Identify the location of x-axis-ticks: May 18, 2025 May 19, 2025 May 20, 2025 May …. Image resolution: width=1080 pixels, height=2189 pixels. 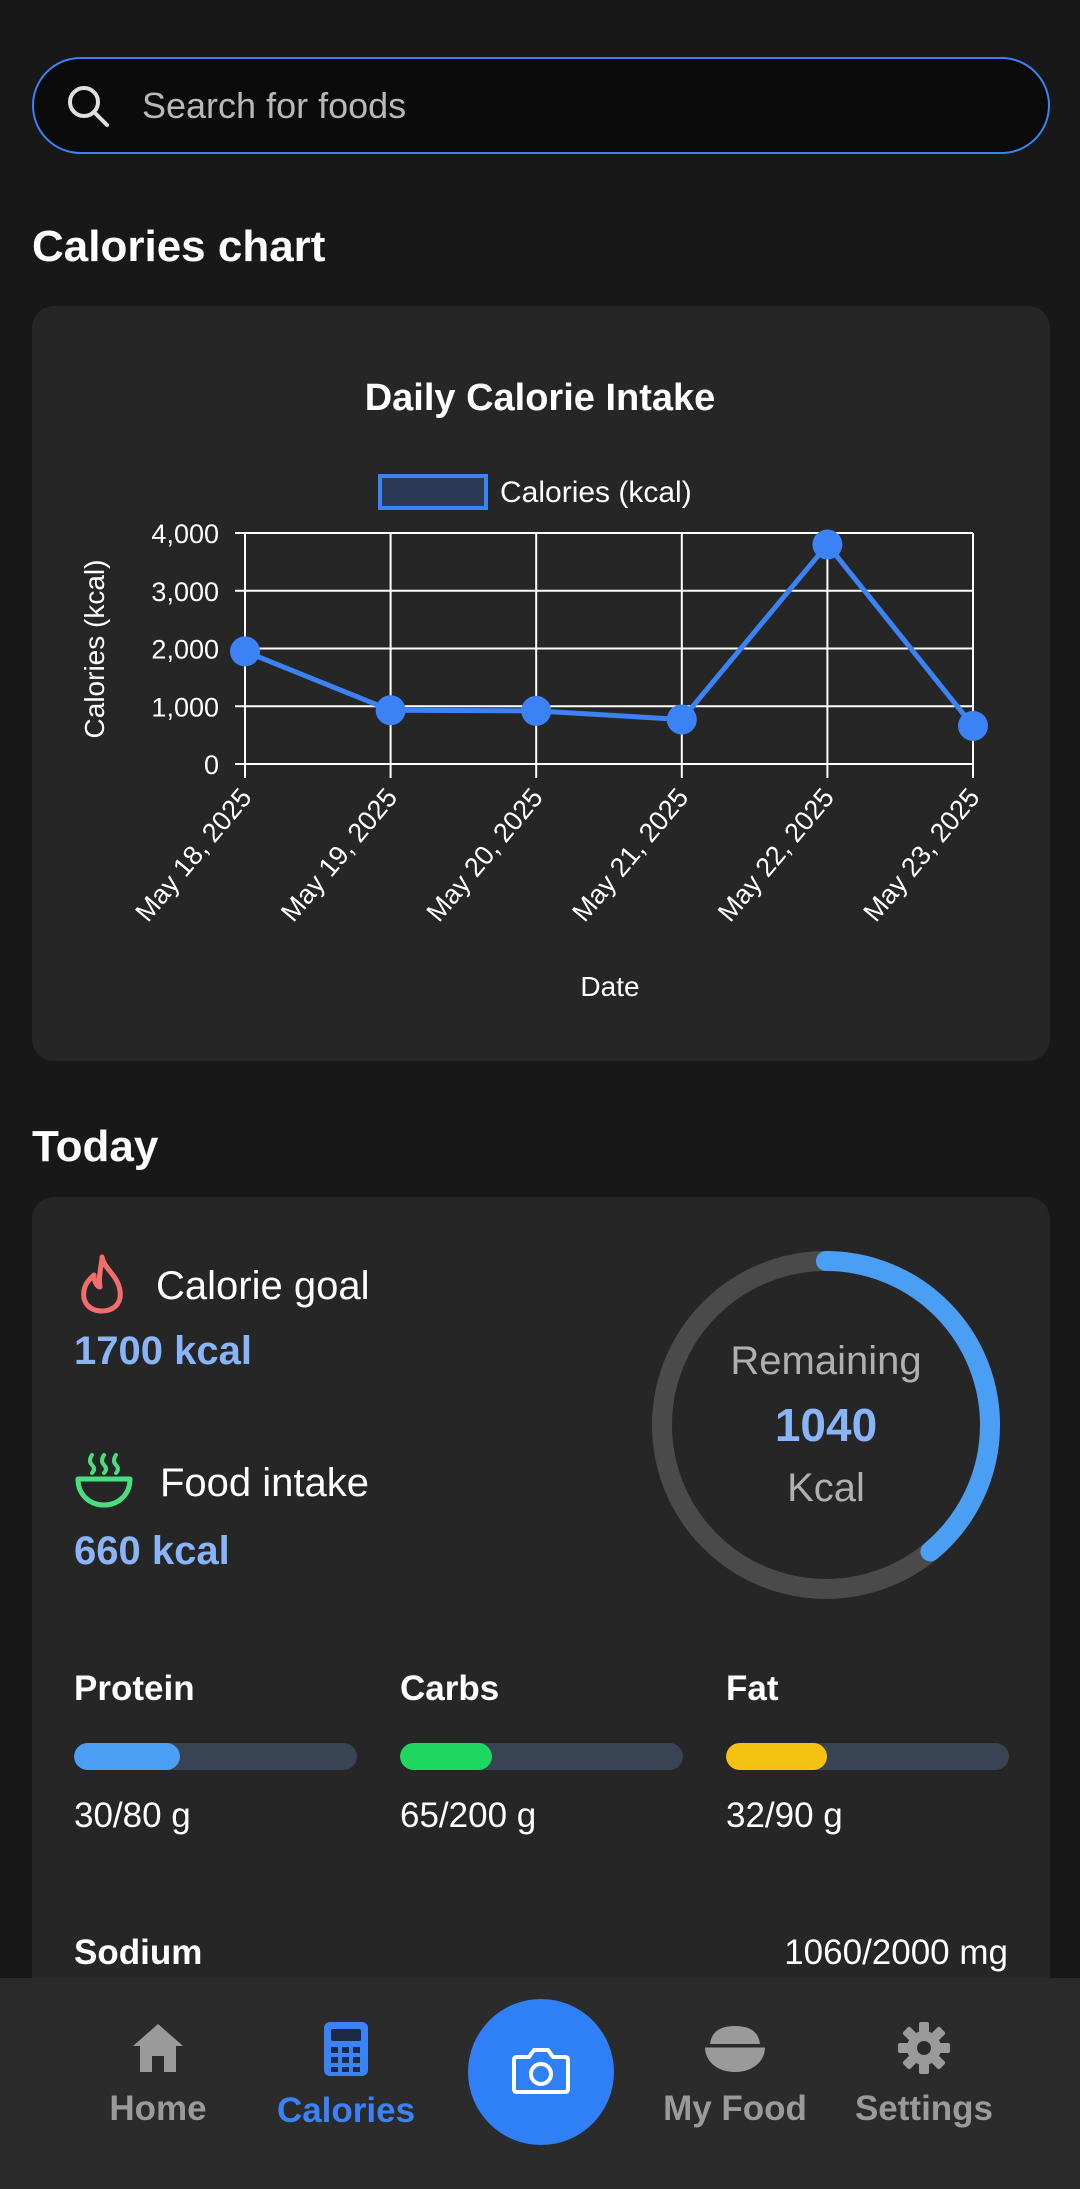
(557, 855).